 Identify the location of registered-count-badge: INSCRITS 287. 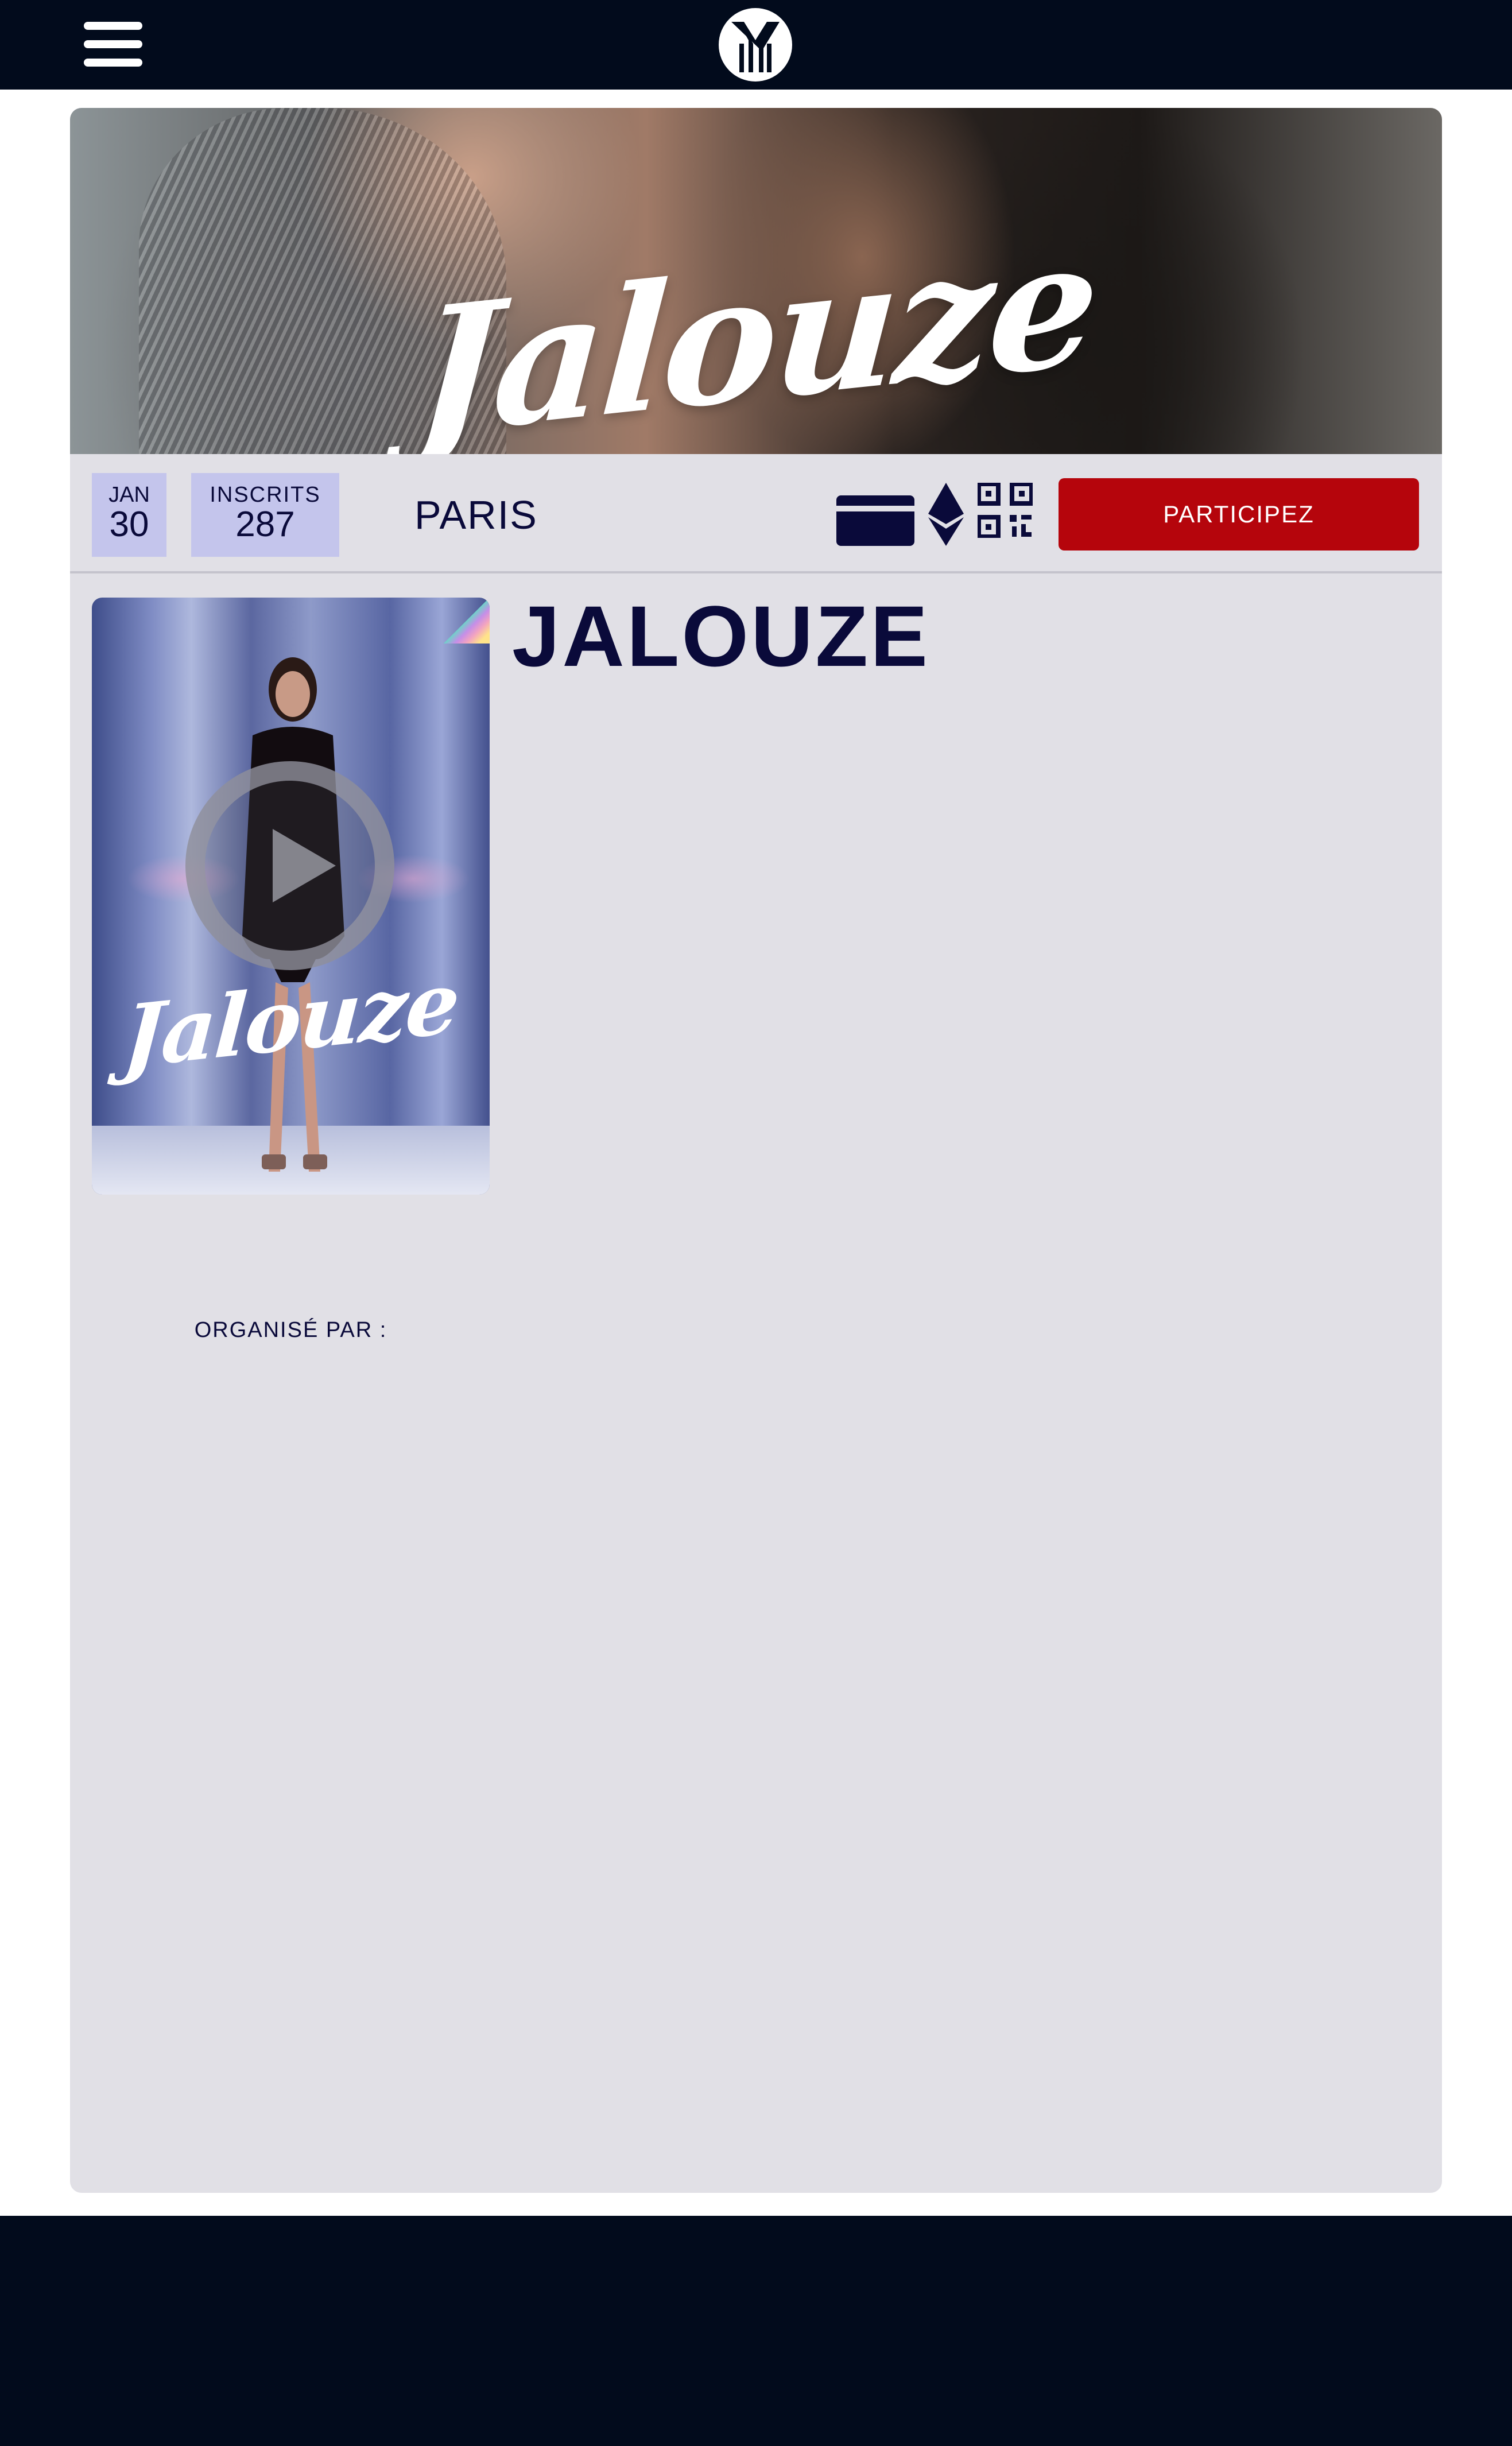
(265, 515).